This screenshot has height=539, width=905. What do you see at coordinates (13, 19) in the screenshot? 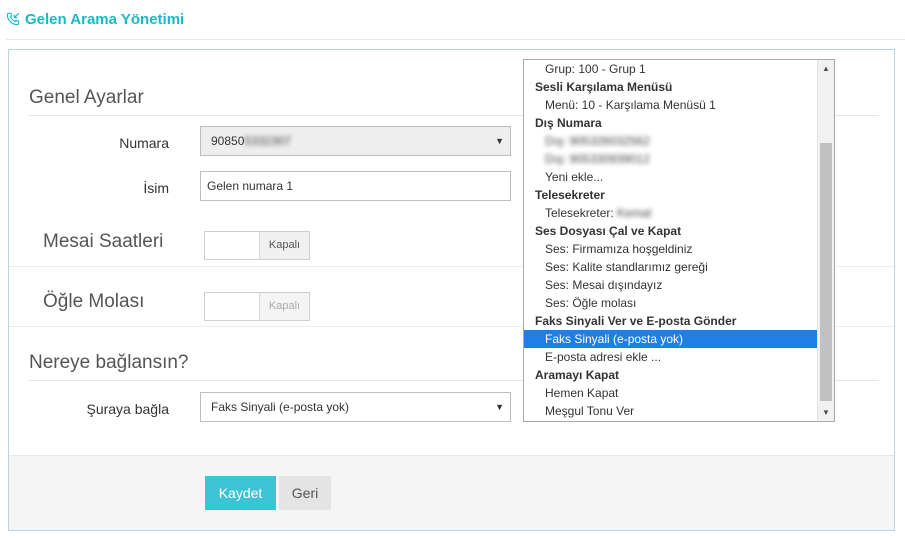
I see `phone-incoming-icon` at bounding box center [13, 19].